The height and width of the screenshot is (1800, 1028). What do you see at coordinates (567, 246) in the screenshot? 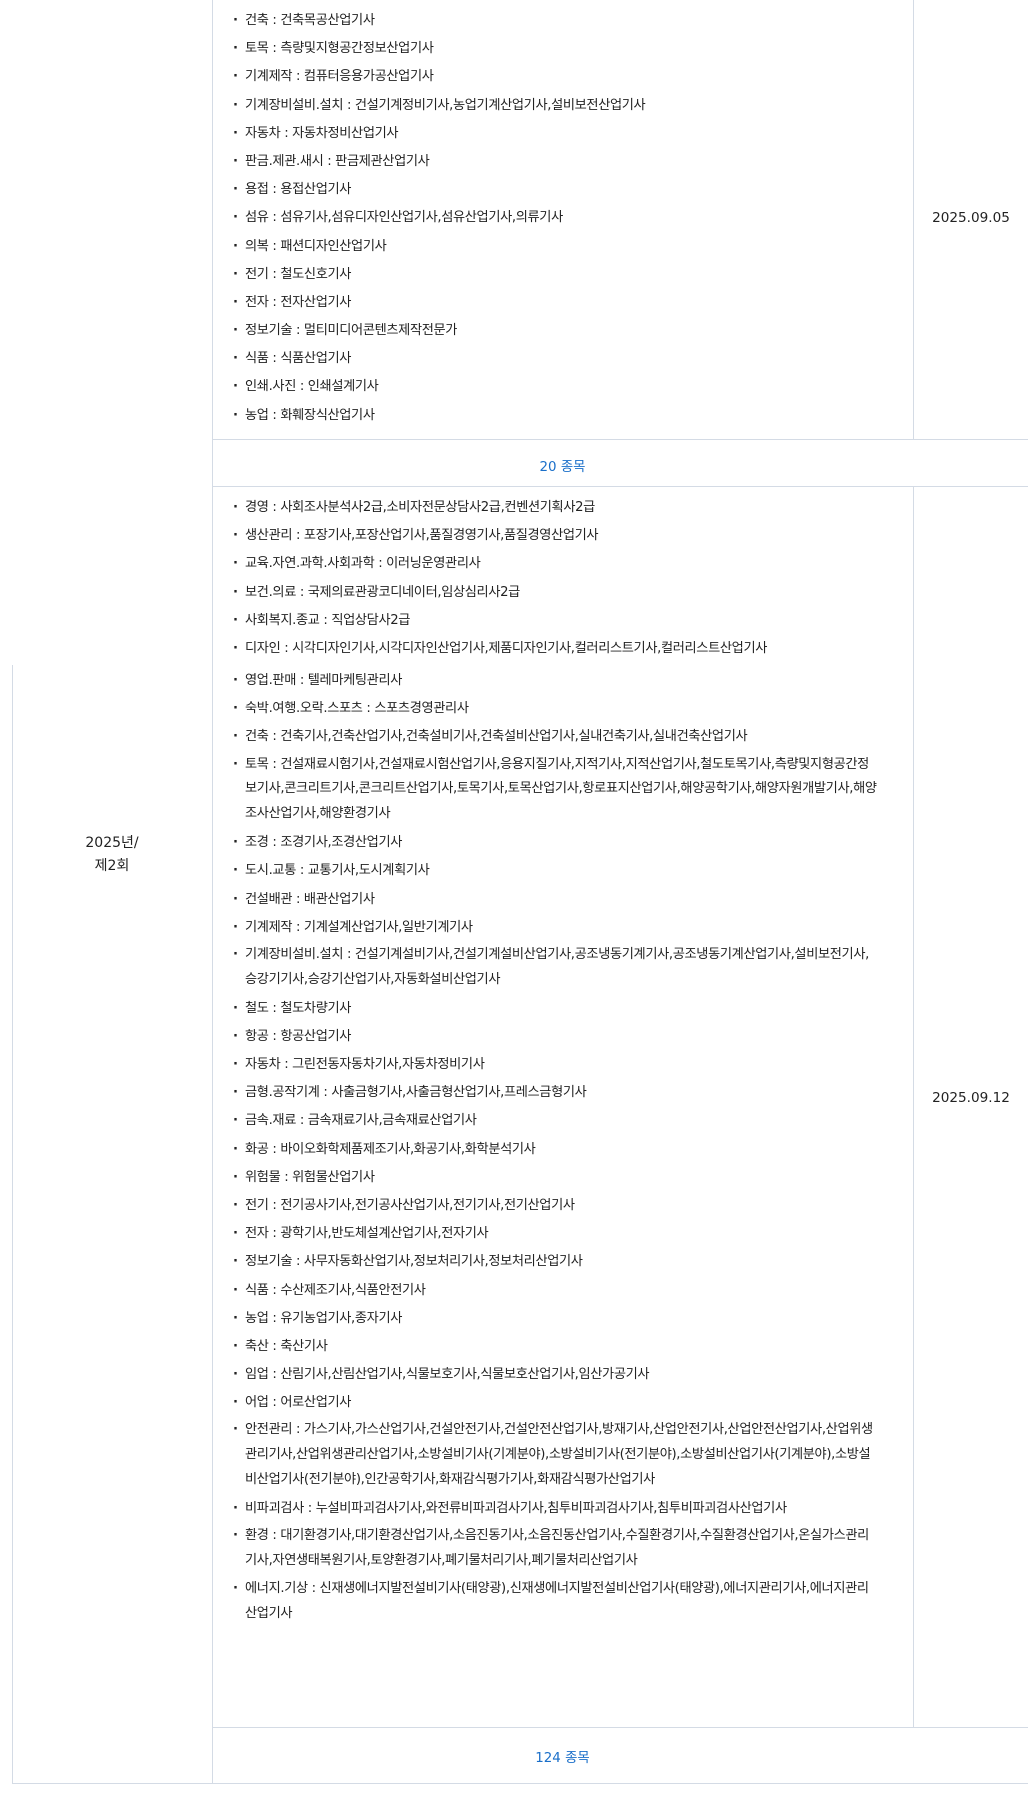
I see `list-item: 의복 : 패션디자인산업기사` at bounding box center [567, 246].